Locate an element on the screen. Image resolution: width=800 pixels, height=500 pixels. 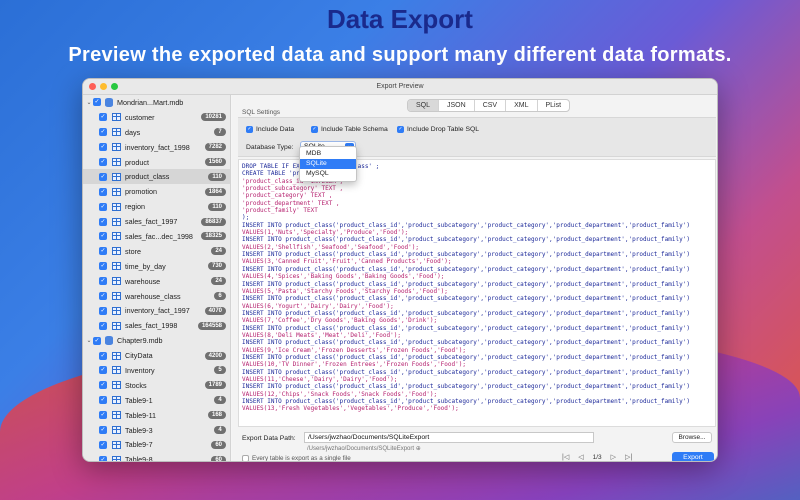
tab-plist: PList is located at coordinates (554, 105).